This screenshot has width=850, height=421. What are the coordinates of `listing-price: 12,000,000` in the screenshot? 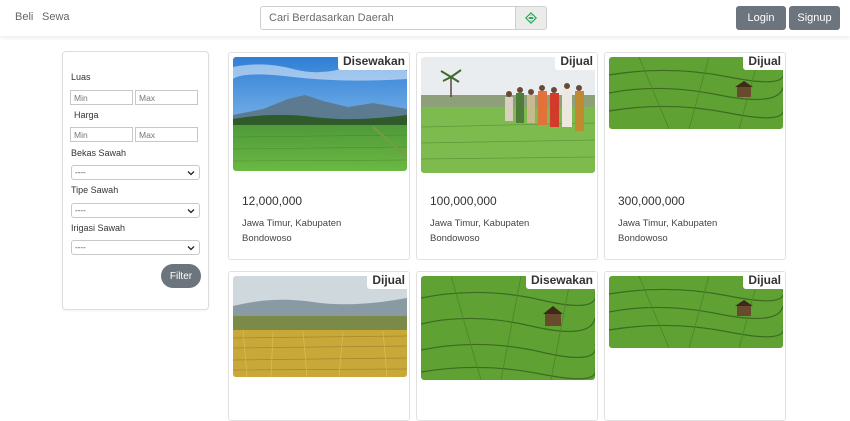 It's located at (272, 201).